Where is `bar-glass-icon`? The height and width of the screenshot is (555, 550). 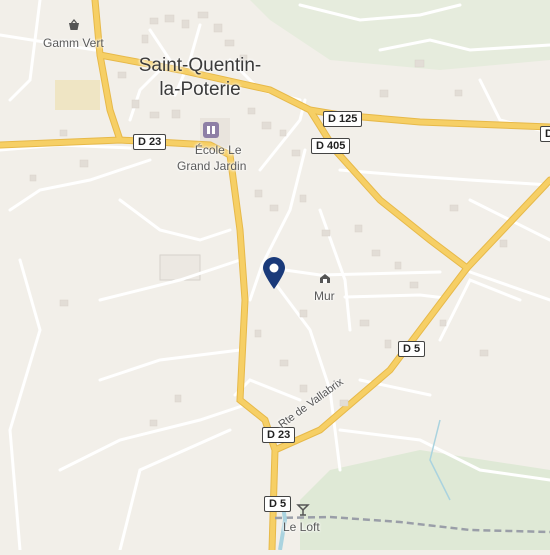 bar-glass-icon is located at coordinates (303, 510).